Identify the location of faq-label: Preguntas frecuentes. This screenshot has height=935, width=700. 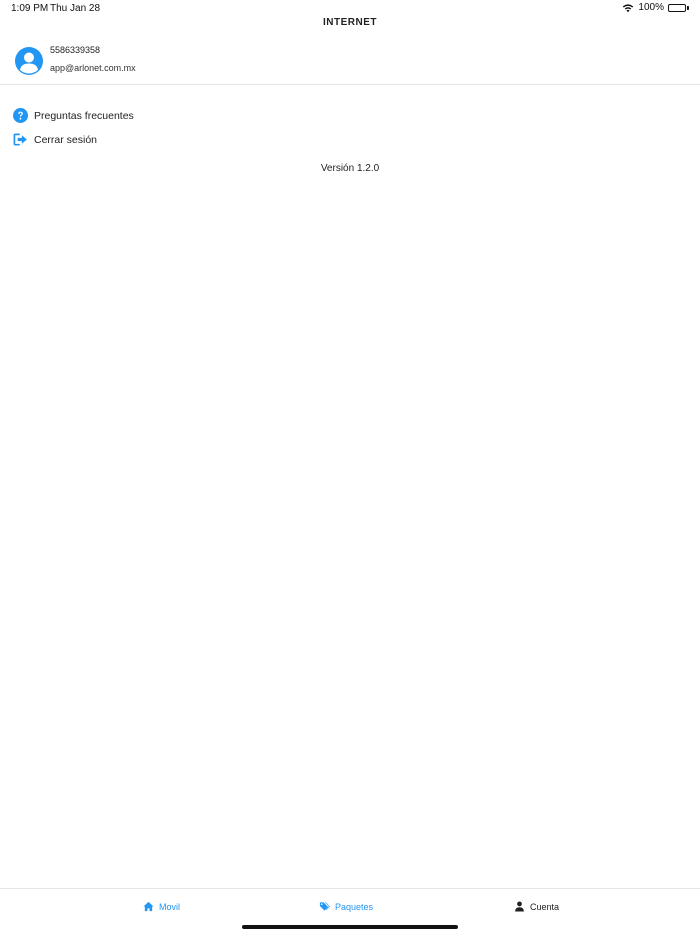
(84, 115).